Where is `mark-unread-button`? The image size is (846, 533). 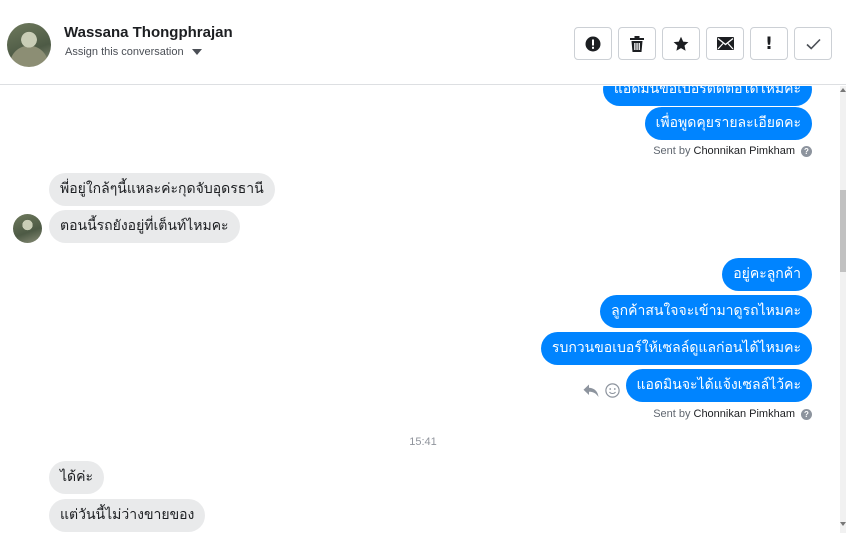
mark-unread-button is located at coordinates (725, 43).